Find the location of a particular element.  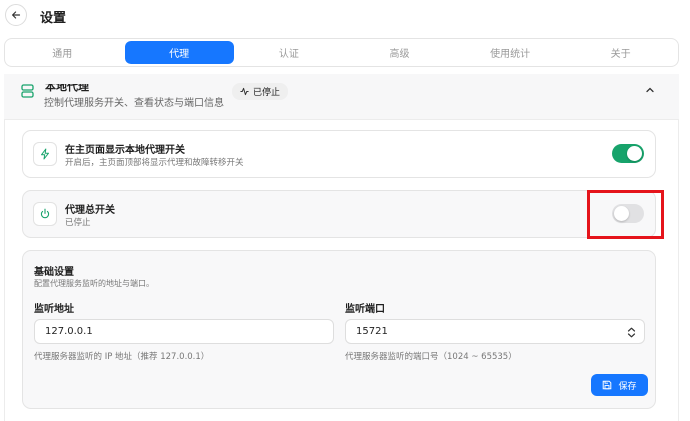

address-hint: 代理服务器监听的 IP 地址（推荐 127.0.0.1） is located at coordinates (122, 357).